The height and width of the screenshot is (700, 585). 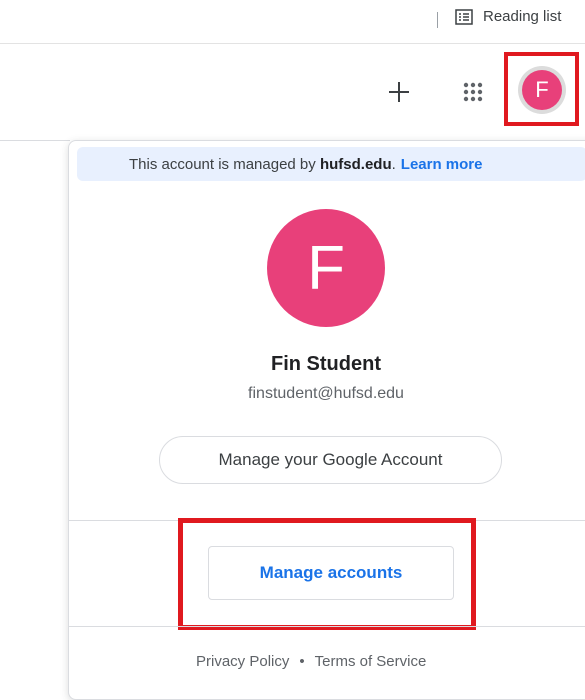 I want to click on user-email: finstudent@hufsd.edu, so click(x=326, y=393).